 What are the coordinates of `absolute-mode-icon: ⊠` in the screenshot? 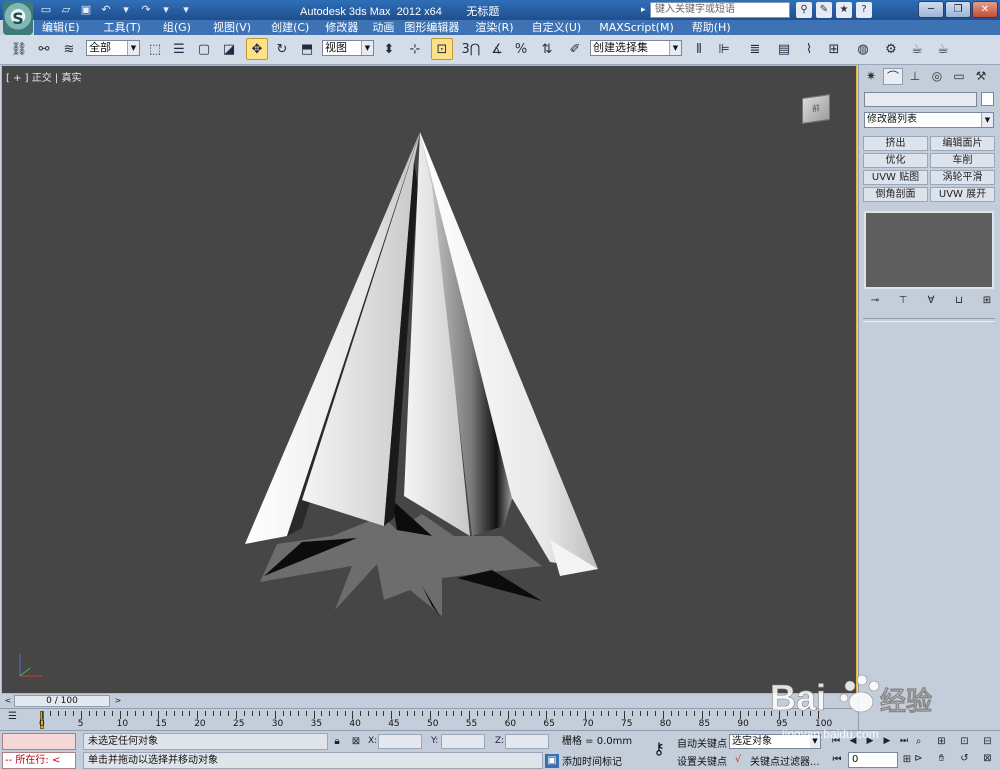 It's located at (356, 742).